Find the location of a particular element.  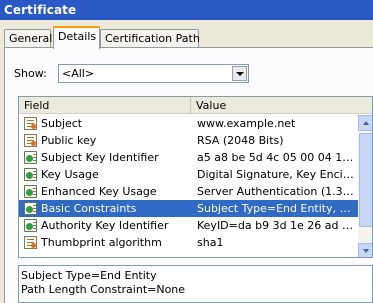

tab-strip: General Details Certification Path is located at coordinates (188, 37).